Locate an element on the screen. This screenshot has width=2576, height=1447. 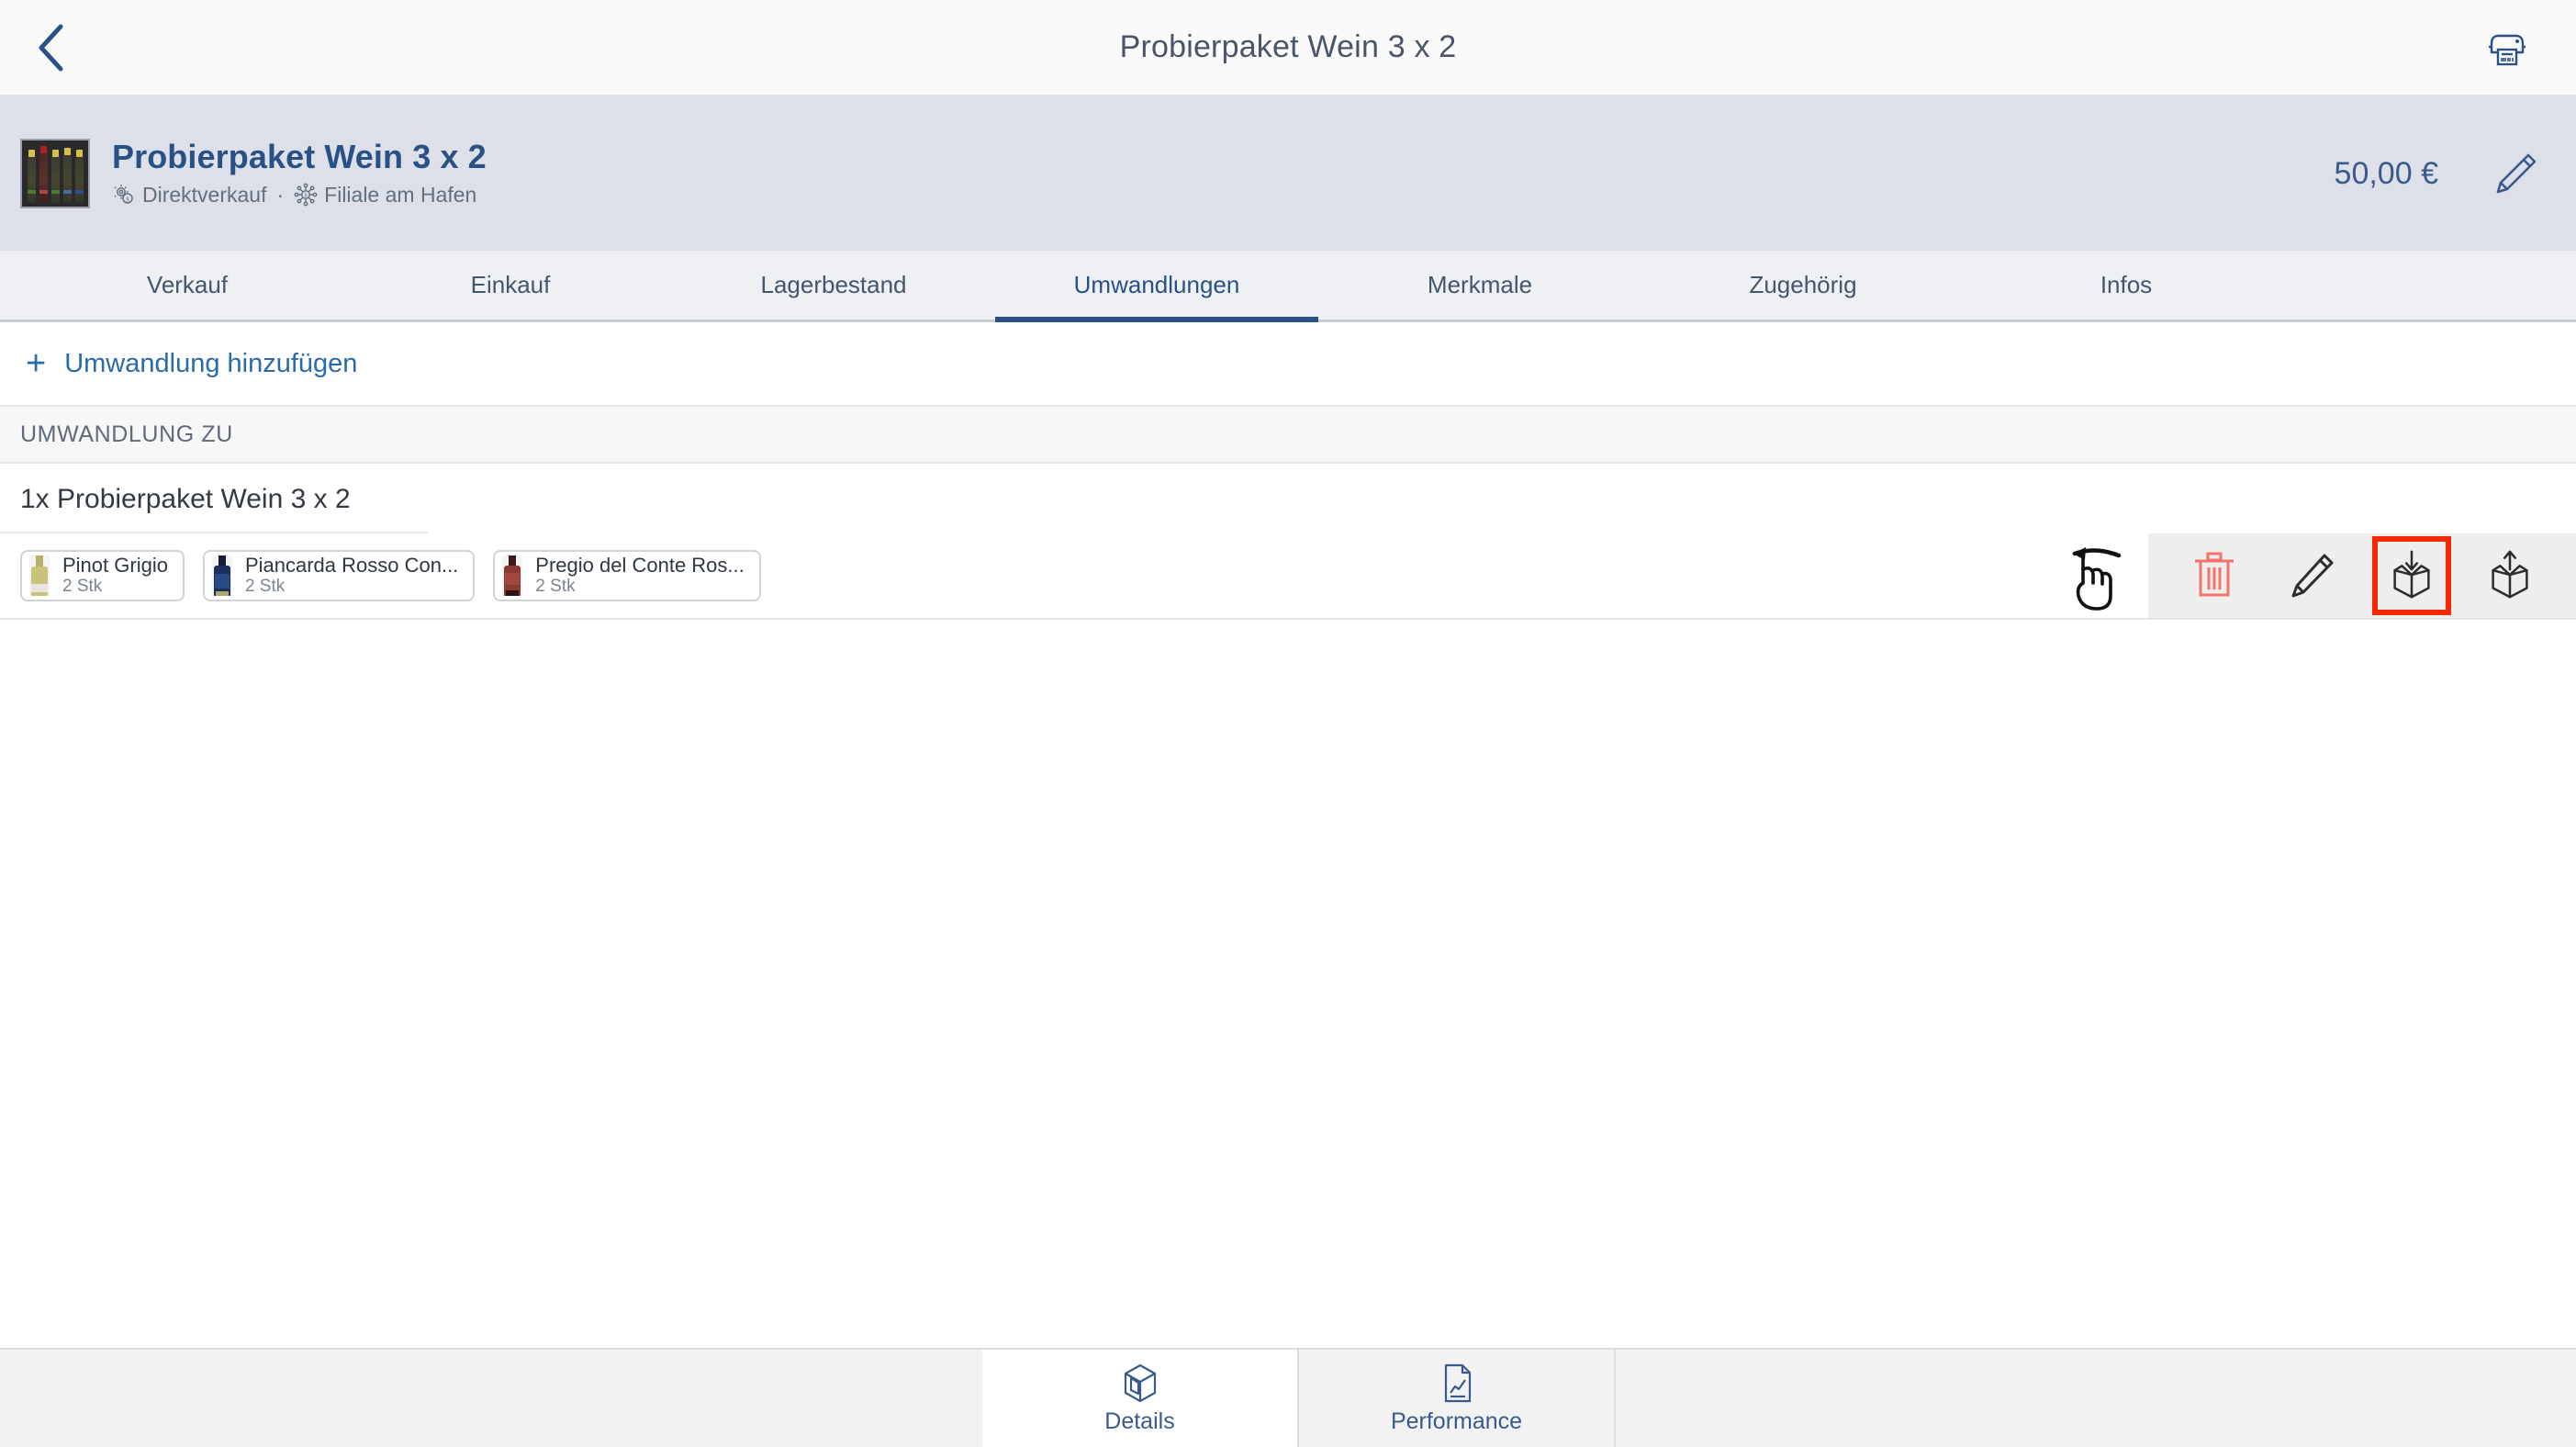
printer-icon is located at coordinates (2507, 50).